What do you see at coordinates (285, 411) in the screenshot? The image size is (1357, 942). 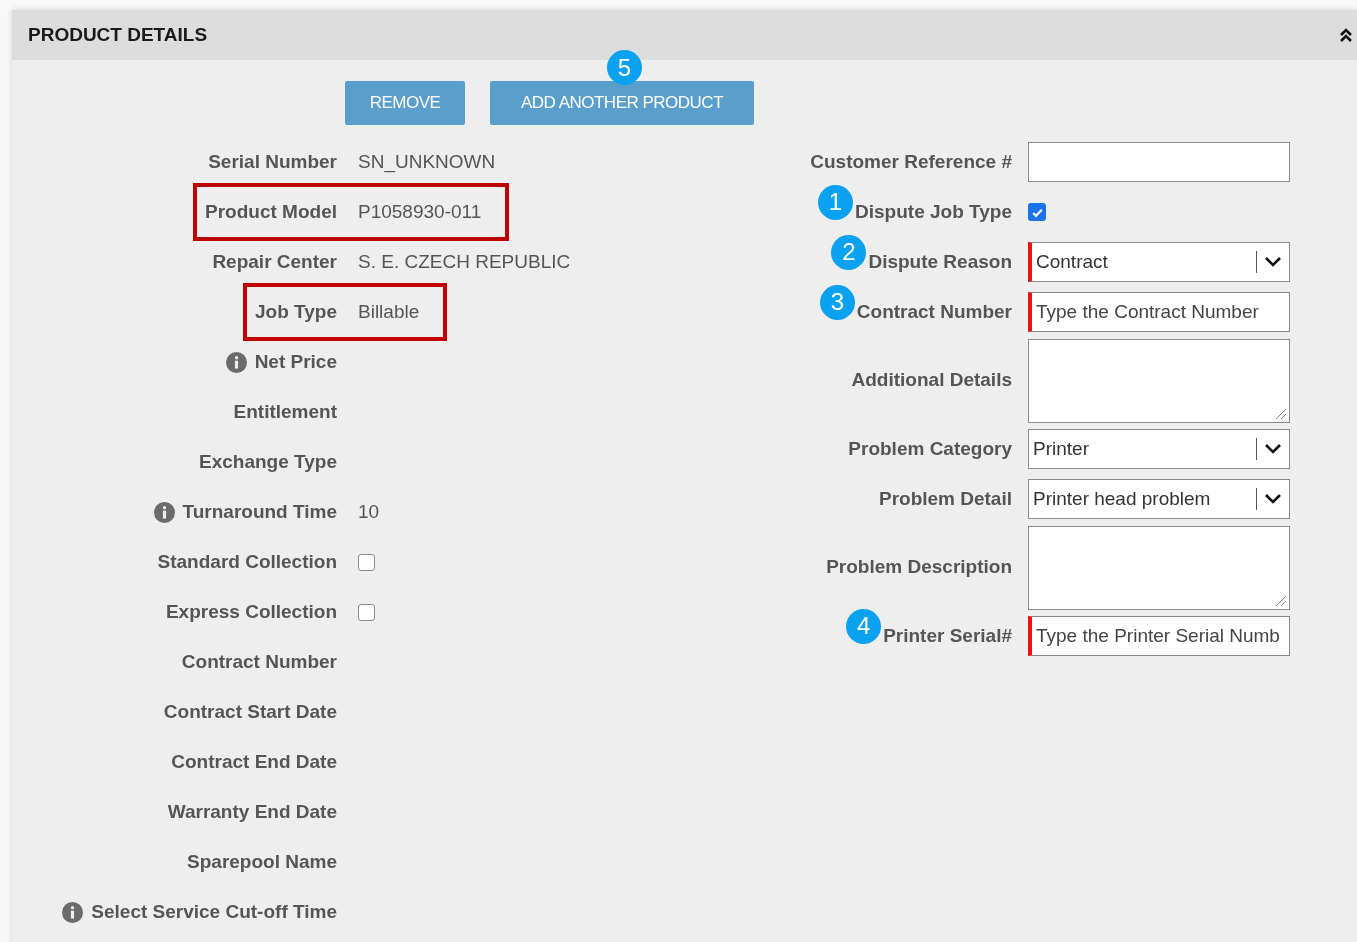 I see `field-label: Entitlement` at bounding box center [285, 411].